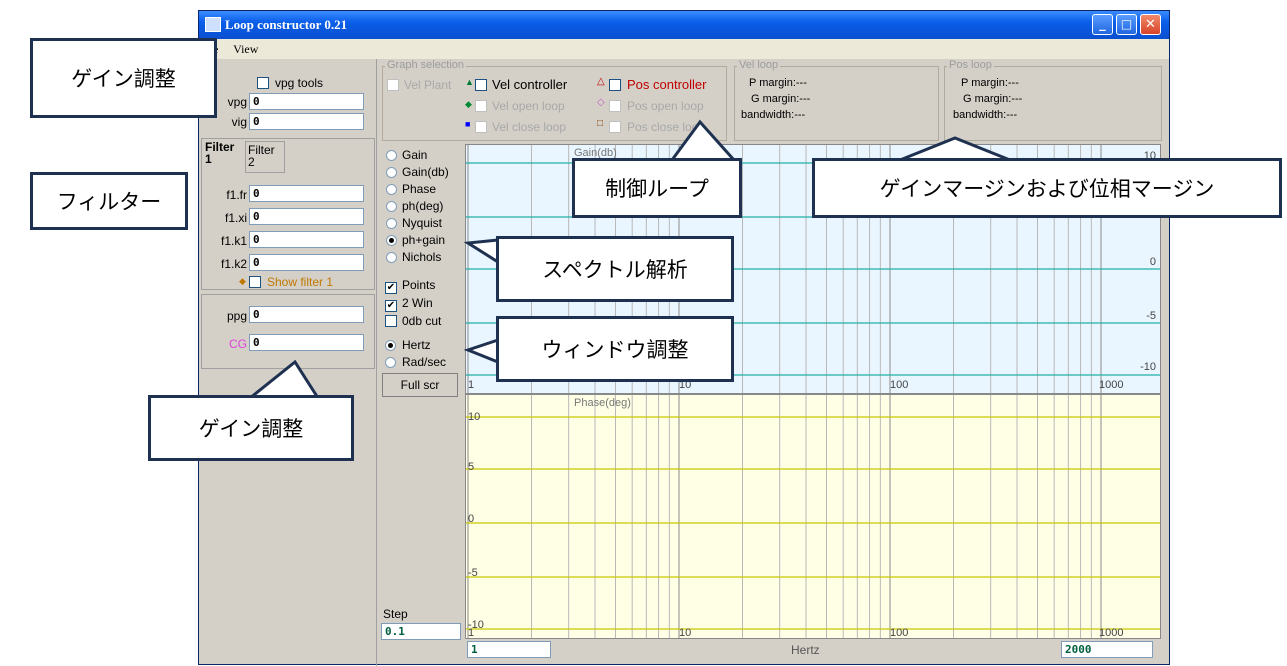  Describe the element at coordinates (1047, 188) in the screenshot. I see `callout-margins: ゲインマージンおよび位相マージン` at that location.